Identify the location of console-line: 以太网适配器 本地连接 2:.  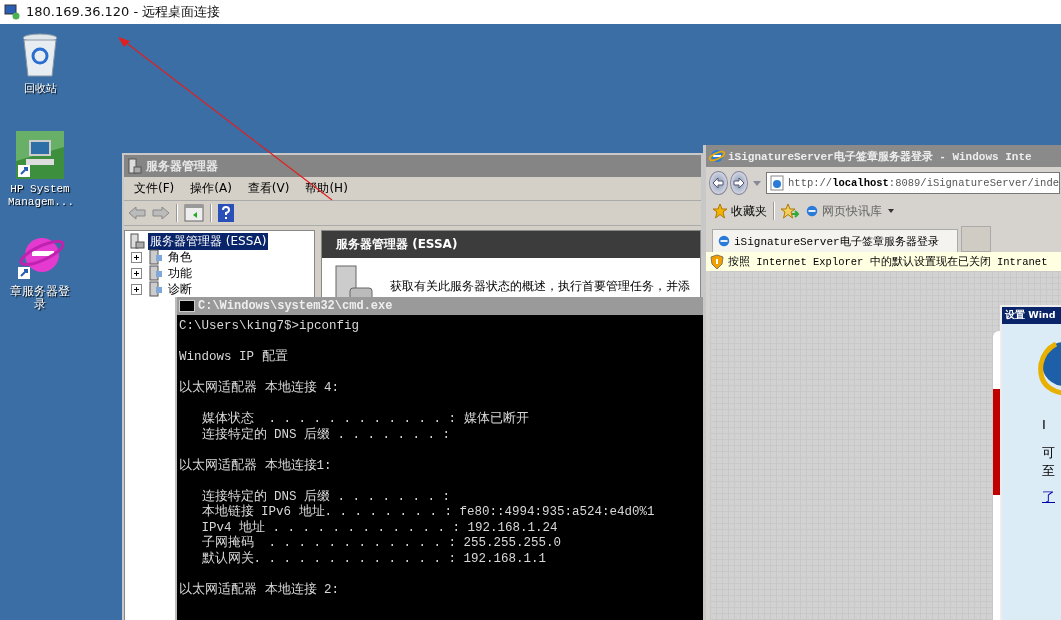
(259, 590).